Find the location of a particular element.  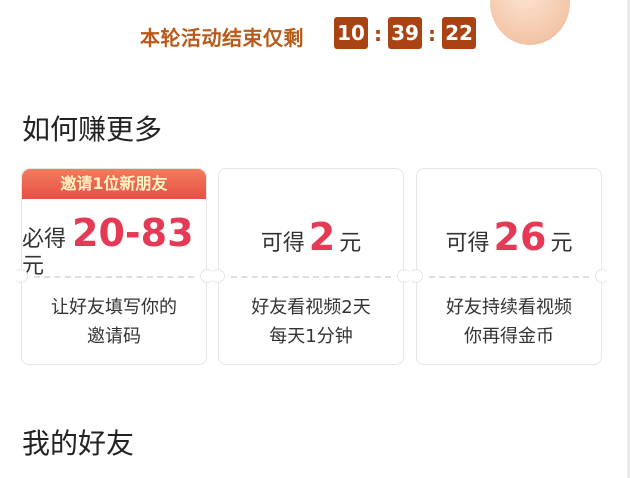

invite-badge: 邀请1位新朋友 is located at coordinates (114, 184).